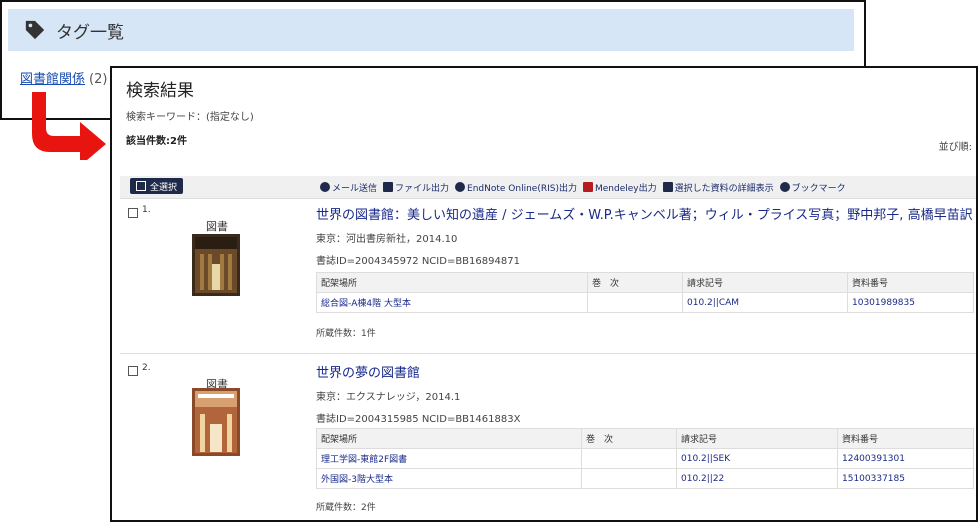 This screenshot has height=522, width=978. What do you see at coordinates (422, 188) in the screenshot?
I see `file-label: ファイル出力` at bounding box center [422, 188].